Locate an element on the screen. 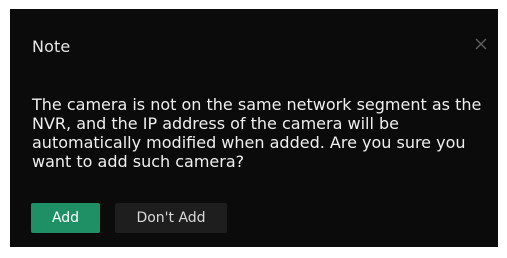  dialog-title: Note is located at coordinates (51, 46).